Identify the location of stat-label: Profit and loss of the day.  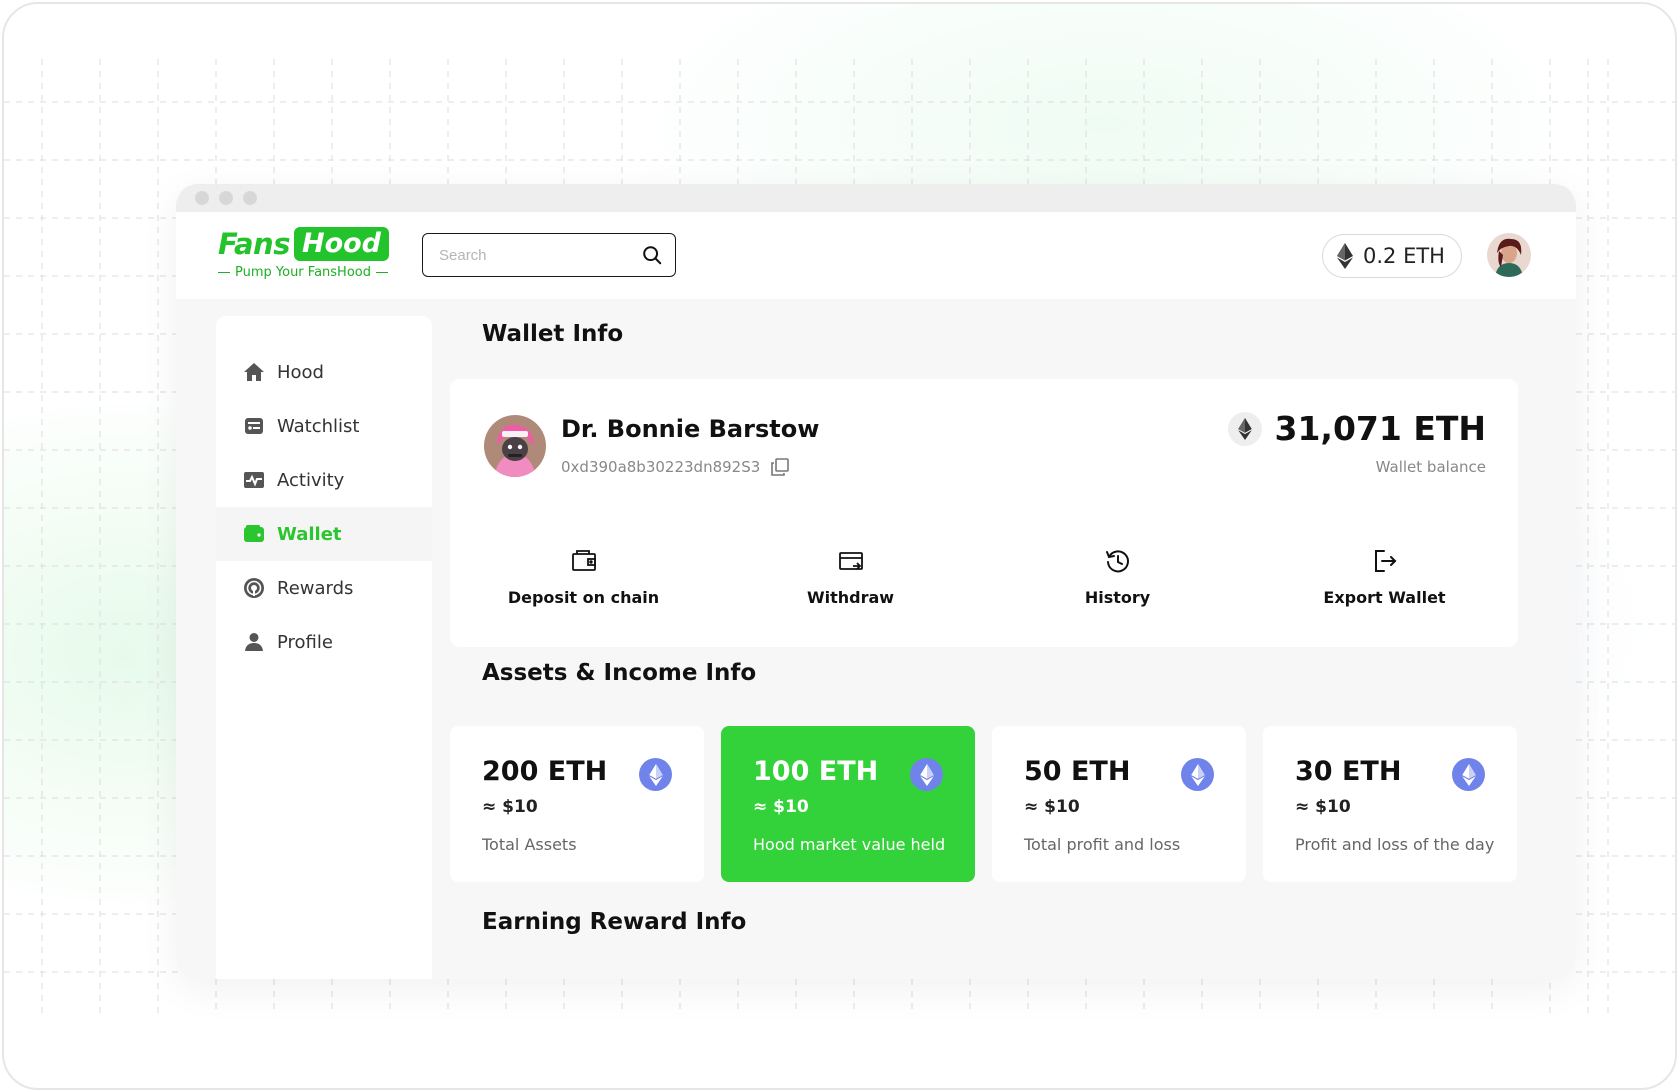
(1395, 844).